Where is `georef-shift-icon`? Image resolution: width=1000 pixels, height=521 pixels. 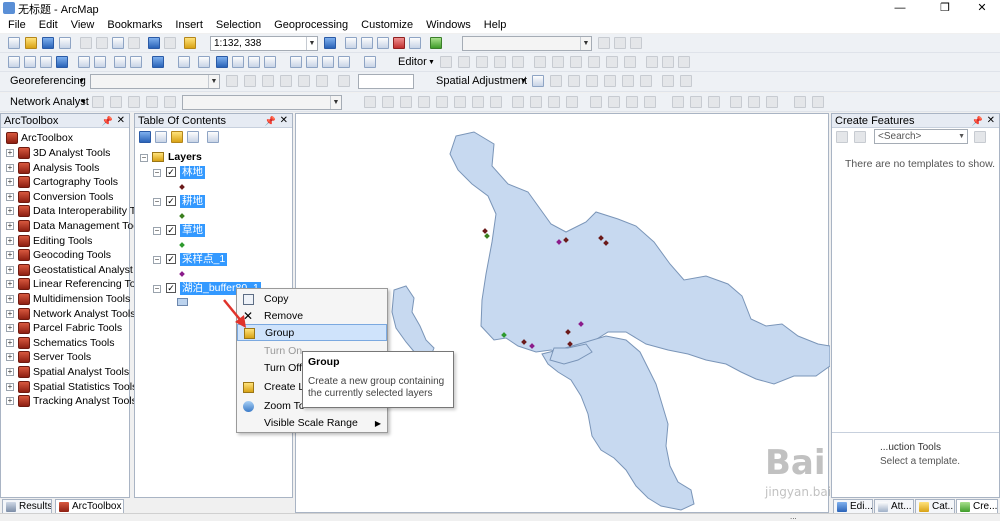 georef-shift-icon is located at coordinates (304, 81).